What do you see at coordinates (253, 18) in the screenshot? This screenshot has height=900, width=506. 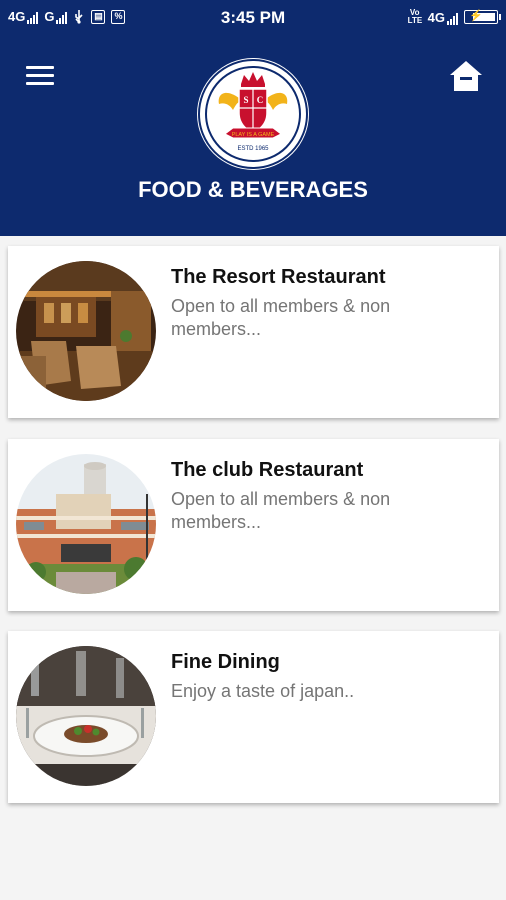 I see `status-bar: 4G G ▤ % 3:45 PM Vo LTE 4G ⚡` at bounding box center [253, 18].